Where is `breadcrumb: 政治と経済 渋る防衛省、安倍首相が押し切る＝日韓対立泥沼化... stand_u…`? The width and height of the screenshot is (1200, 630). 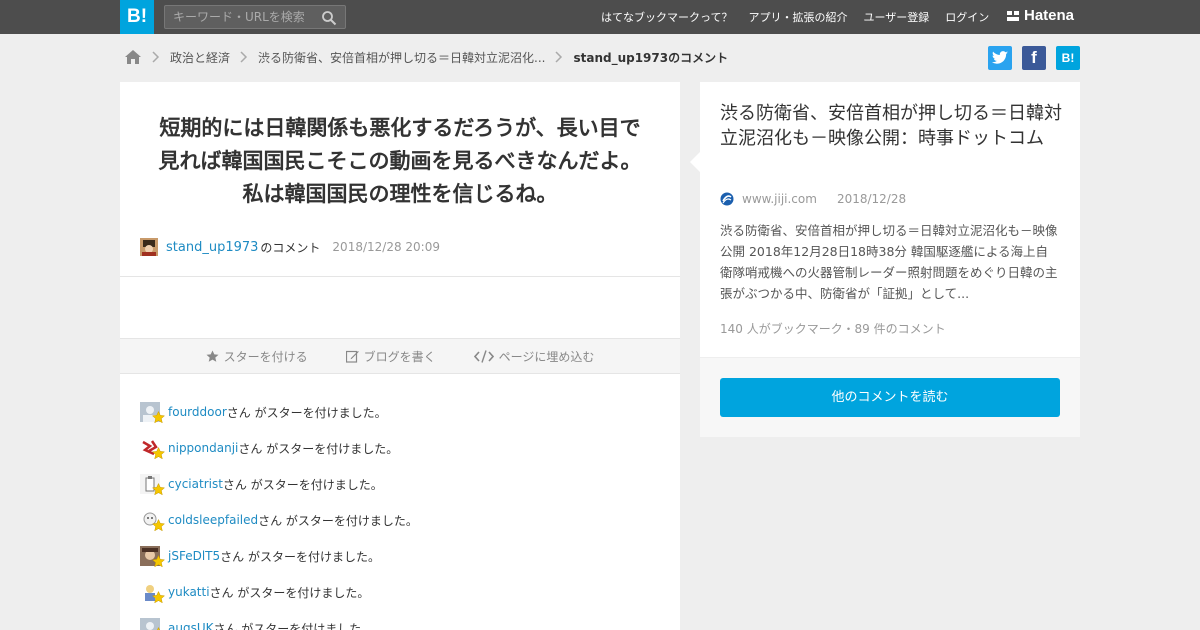 breadcrumb: 政治と経済 渋る防衛省、安倍首相が押し切る＝日韓対立泥沼化... stand_u… is located at coordinates (426, 57).